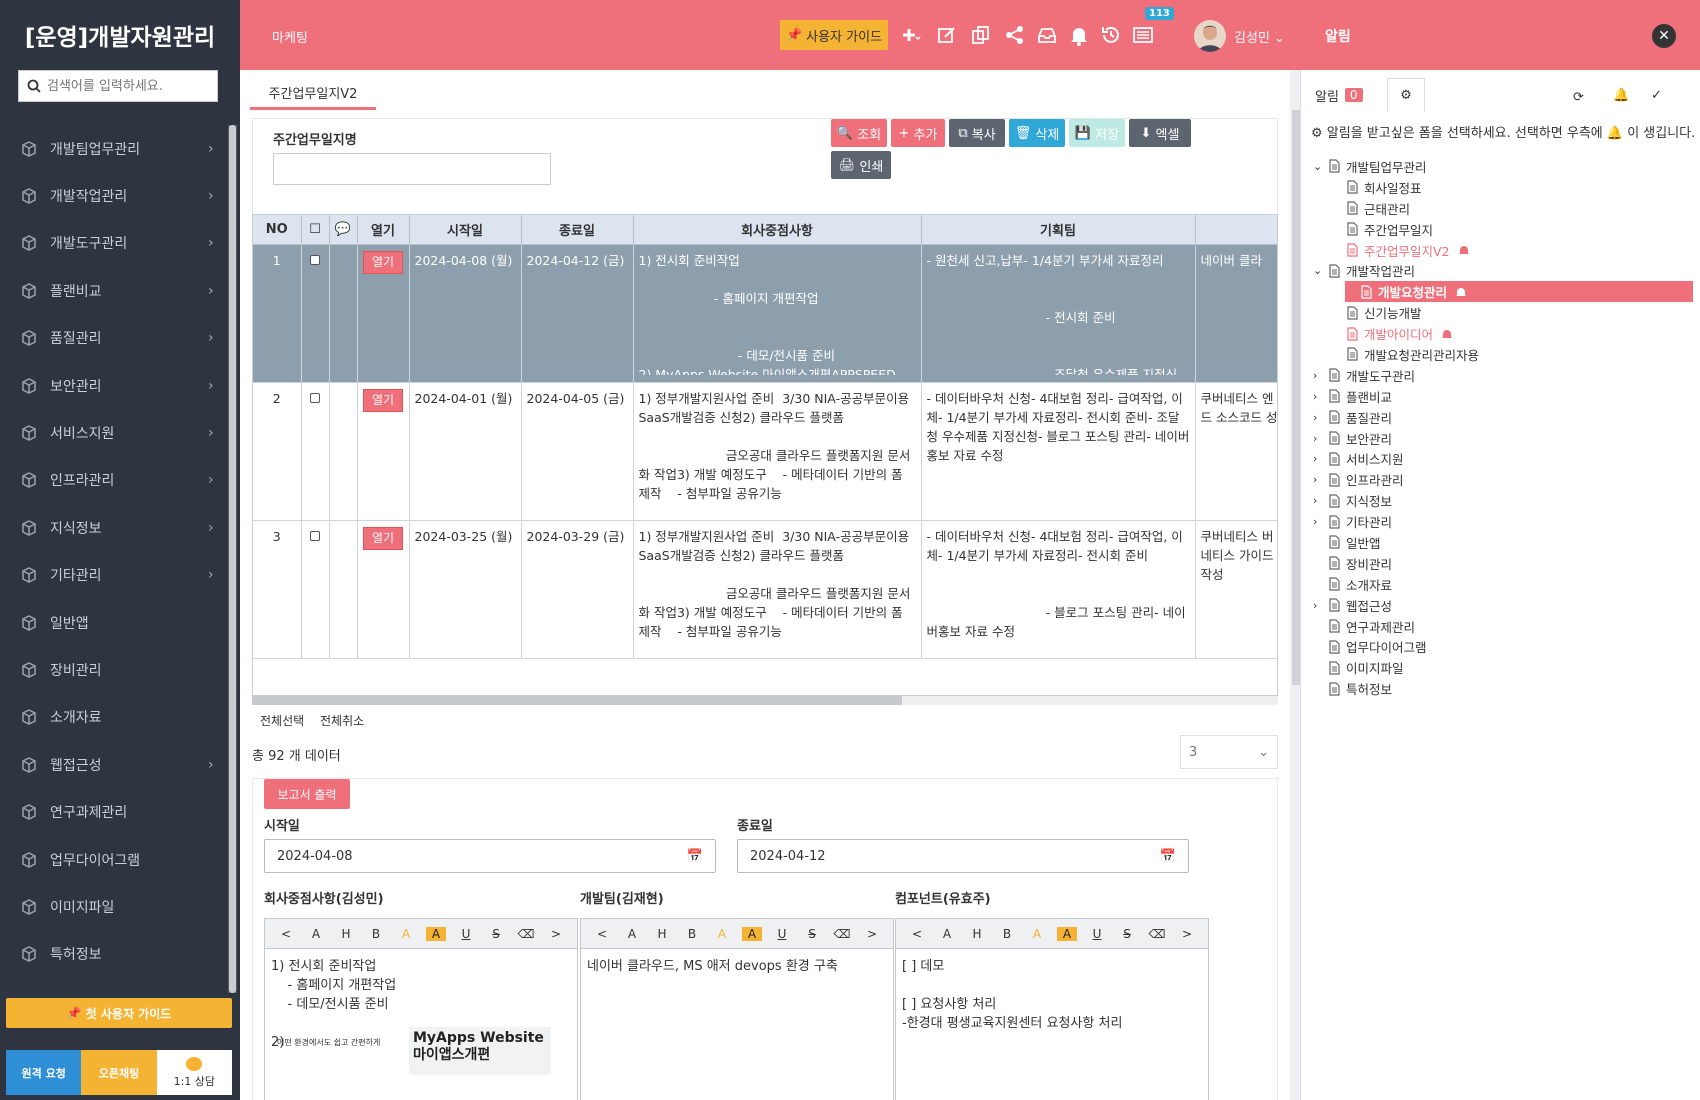 The width and height of the screenshot is (1700, 1100). I want to click on tree-node: 개발요청관리, so click(1519, 292).